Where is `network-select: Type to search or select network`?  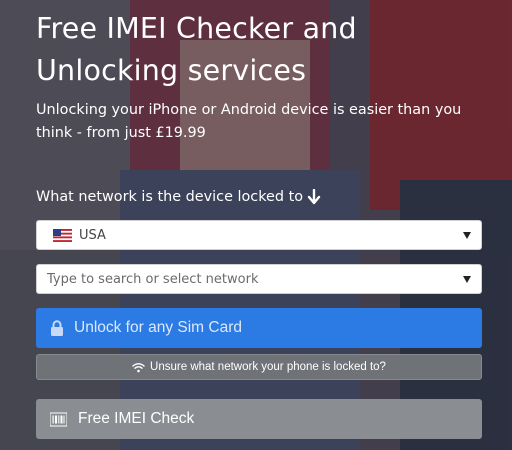 network-select: Type to search or select network is located at coordinates (259, 279).